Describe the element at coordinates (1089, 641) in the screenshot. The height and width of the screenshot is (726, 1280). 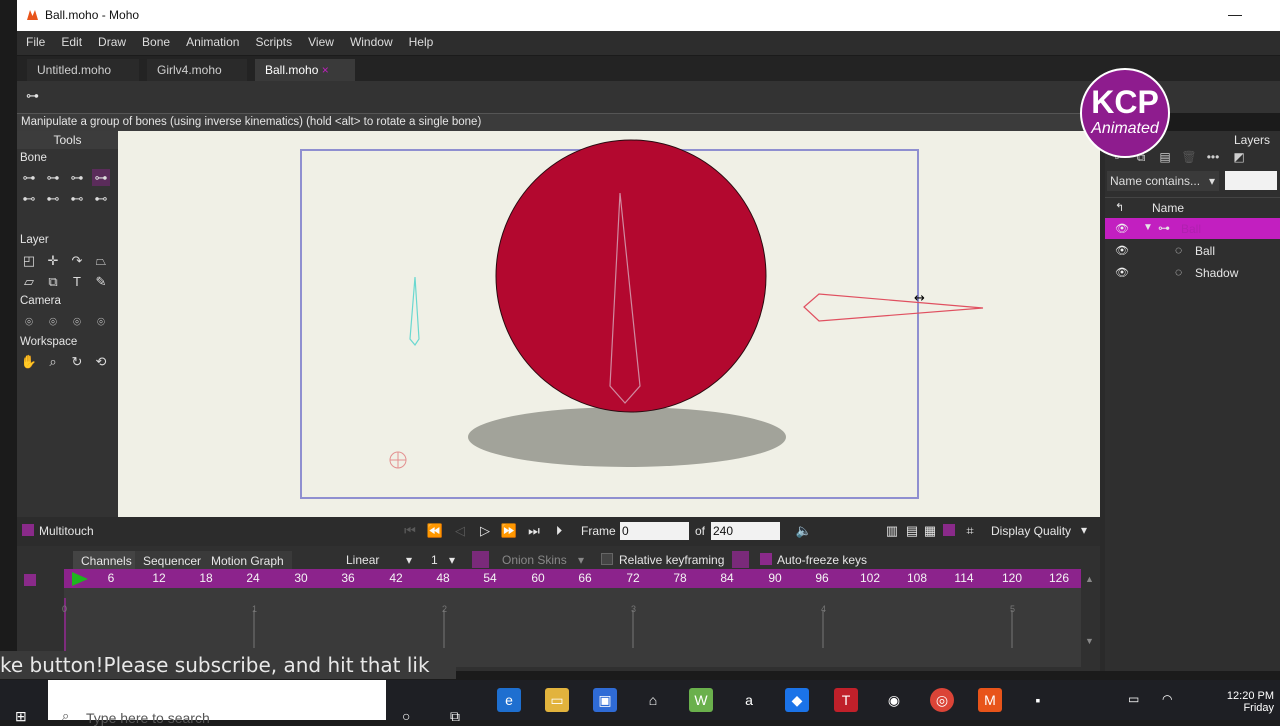
I see `scroll-down-icon: ▼` at that location.